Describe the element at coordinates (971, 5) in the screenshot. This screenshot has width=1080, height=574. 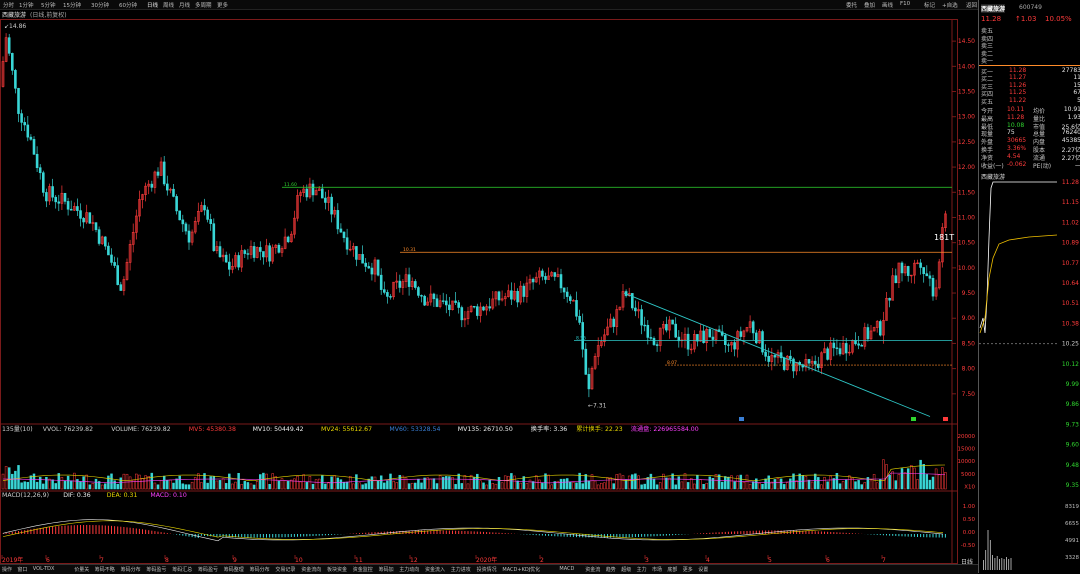
I see `toolbar-button-6: 返回` at that location.